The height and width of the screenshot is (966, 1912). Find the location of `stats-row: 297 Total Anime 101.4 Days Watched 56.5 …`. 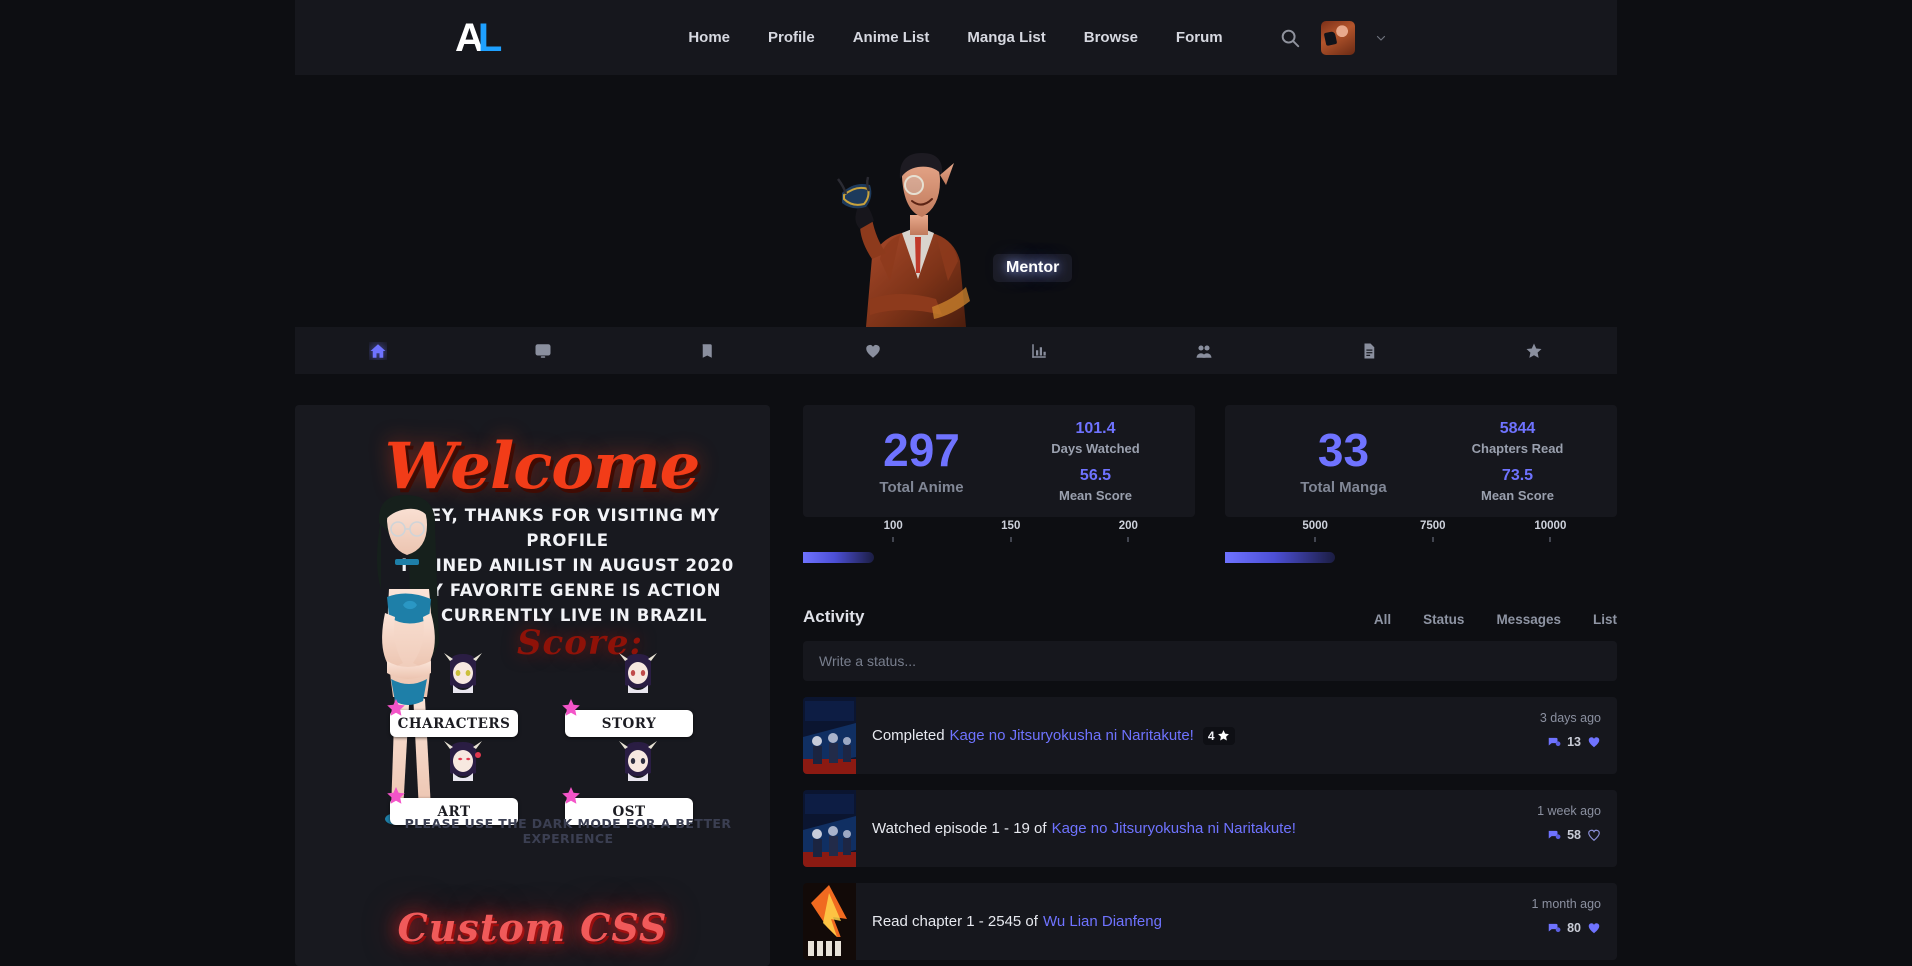

stats-row: 297 Total Anime 101.4 Days Watched 56.5 … is located at coordinates (1210, 484).